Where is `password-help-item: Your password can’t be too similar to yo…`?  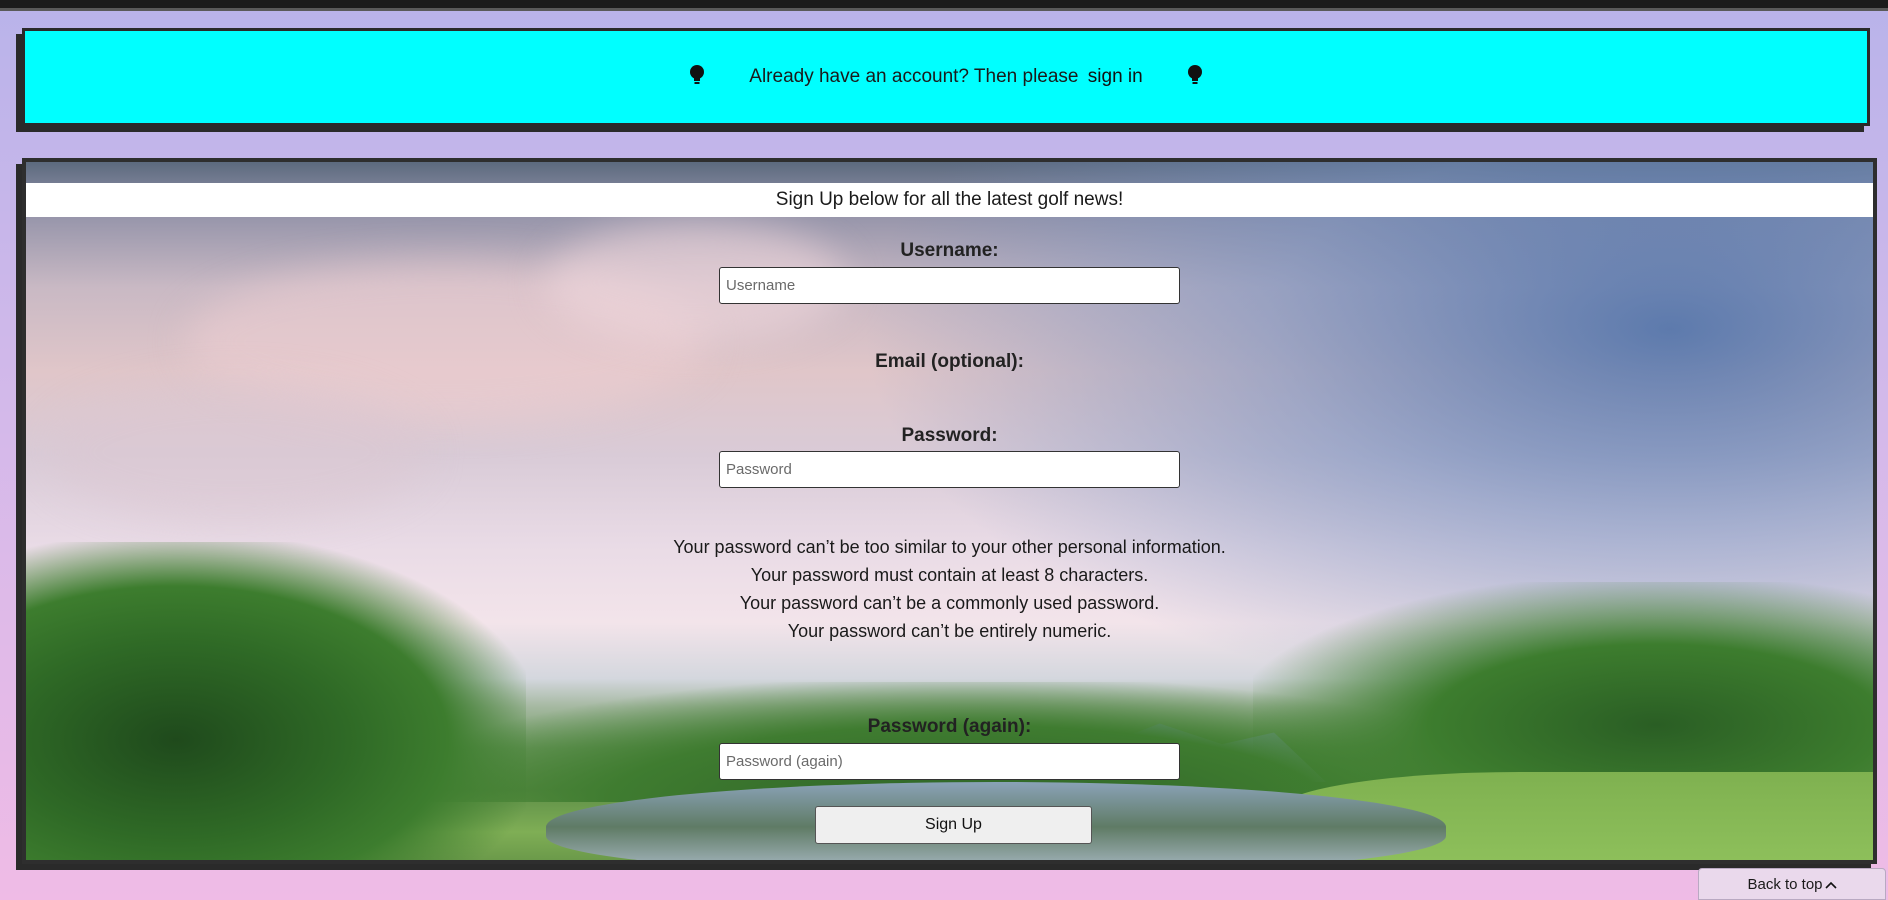 password-help-item: Your password can’t be too similar to yo… is located at coordinates (949, 547).